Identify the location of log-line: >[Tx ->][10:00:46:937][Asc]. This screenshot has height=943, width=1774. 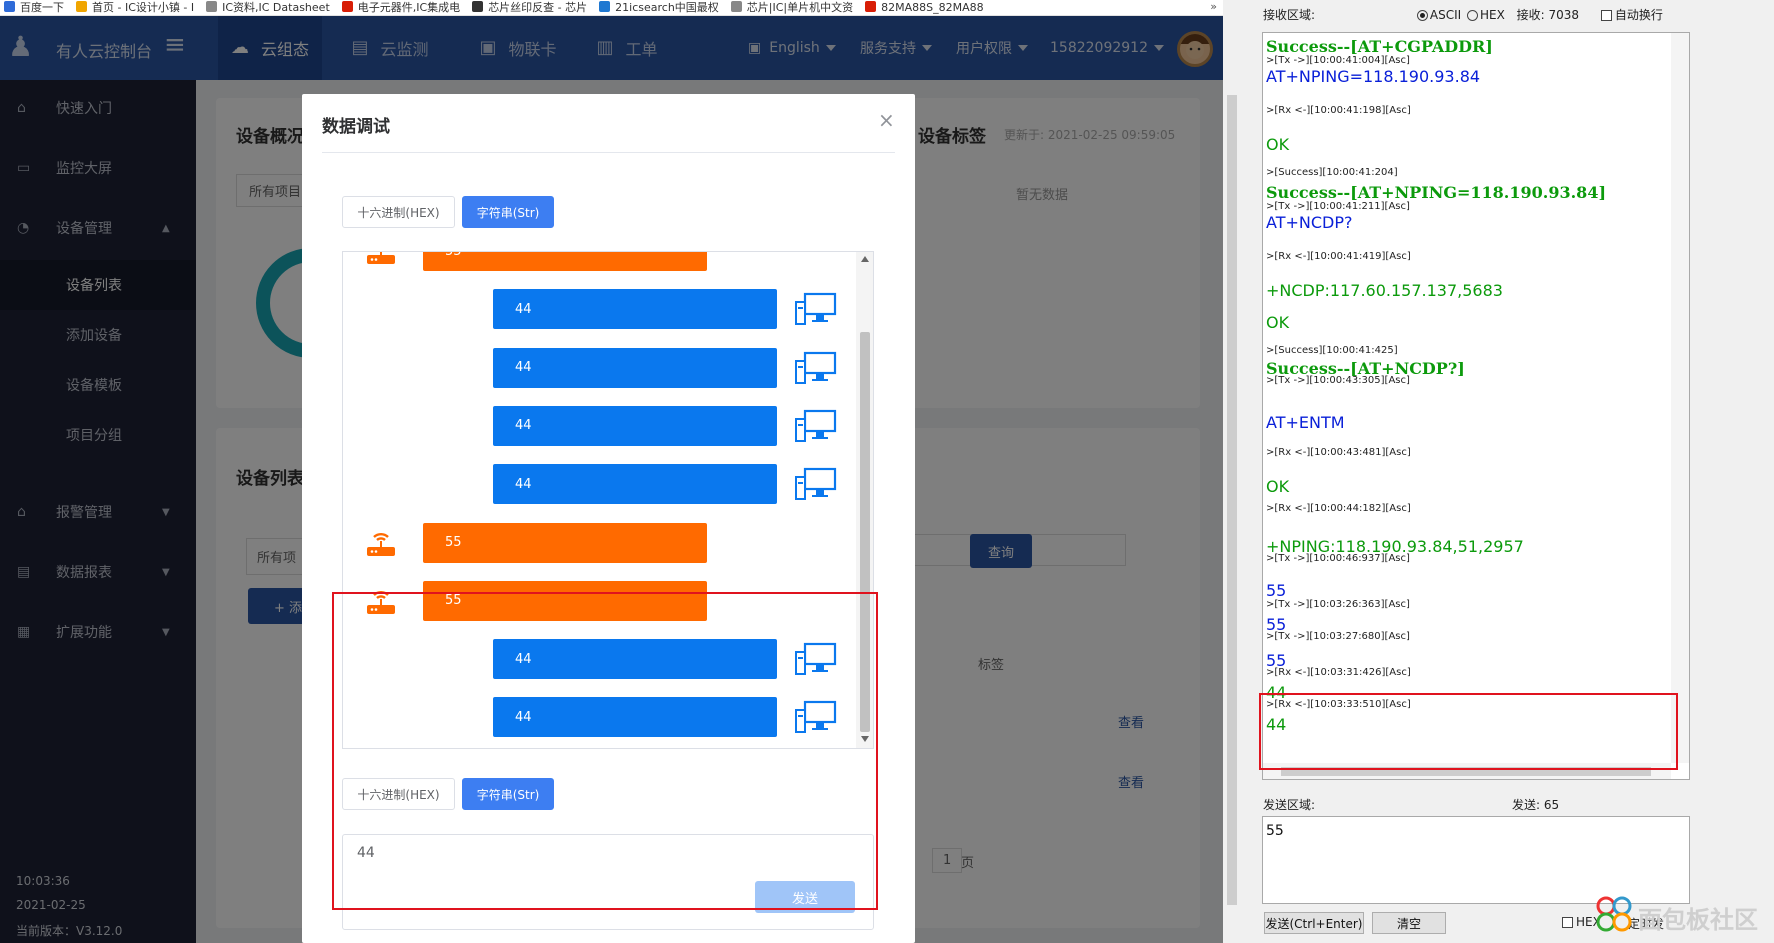
(1338, 558).